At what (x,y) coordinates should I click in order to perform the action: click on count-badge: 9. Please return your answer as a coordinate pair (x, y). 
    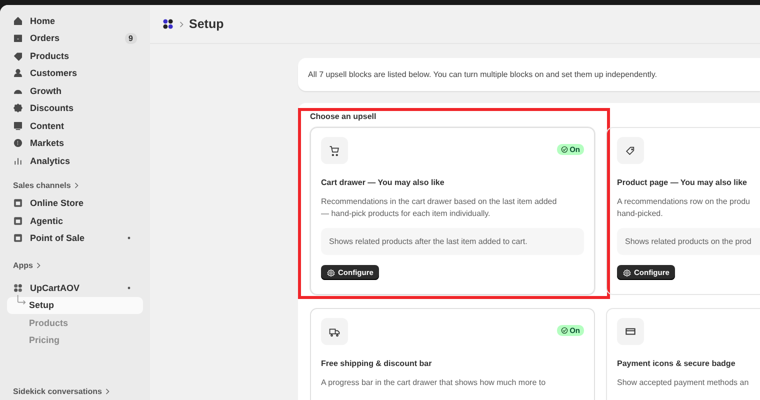
    Looking at the image, I should click on (130, 38).